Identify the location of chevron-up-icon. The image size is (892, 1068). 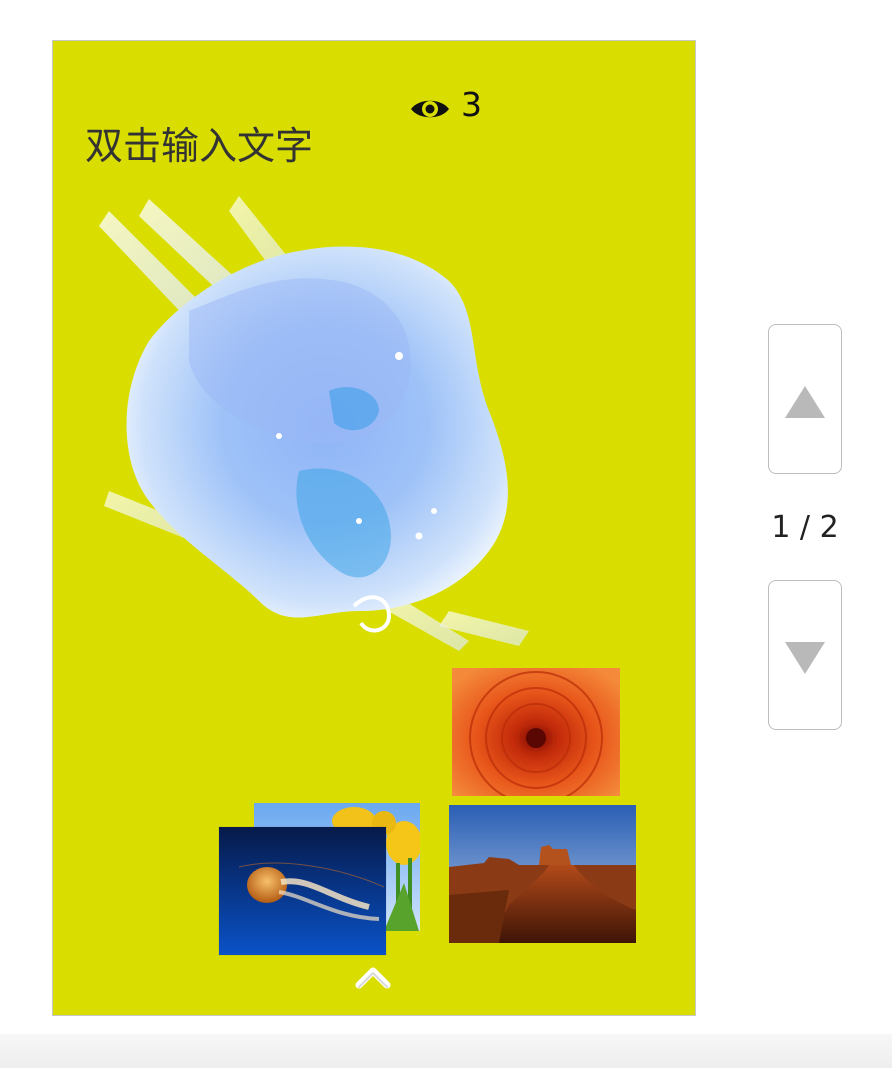
(373, 977).